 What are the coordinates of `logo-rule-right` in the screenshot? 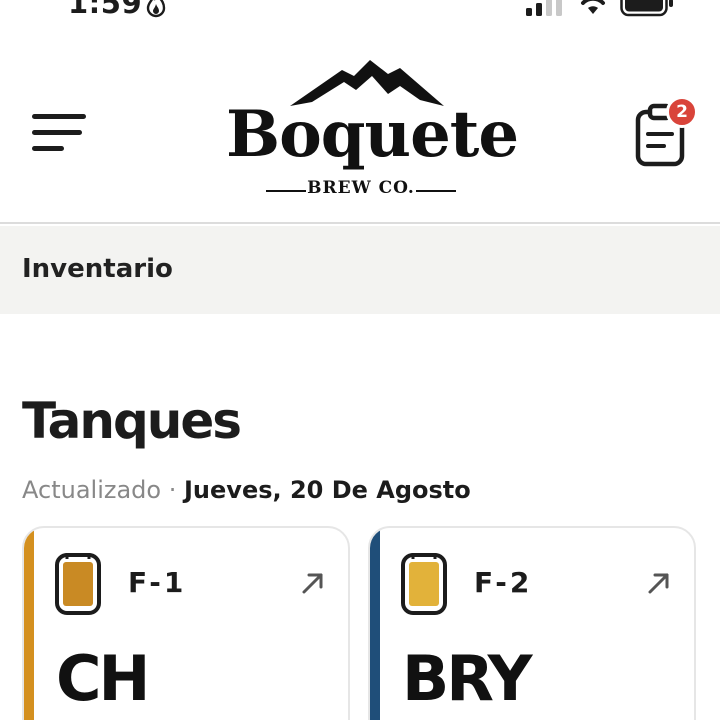 It's located at (436, 191).